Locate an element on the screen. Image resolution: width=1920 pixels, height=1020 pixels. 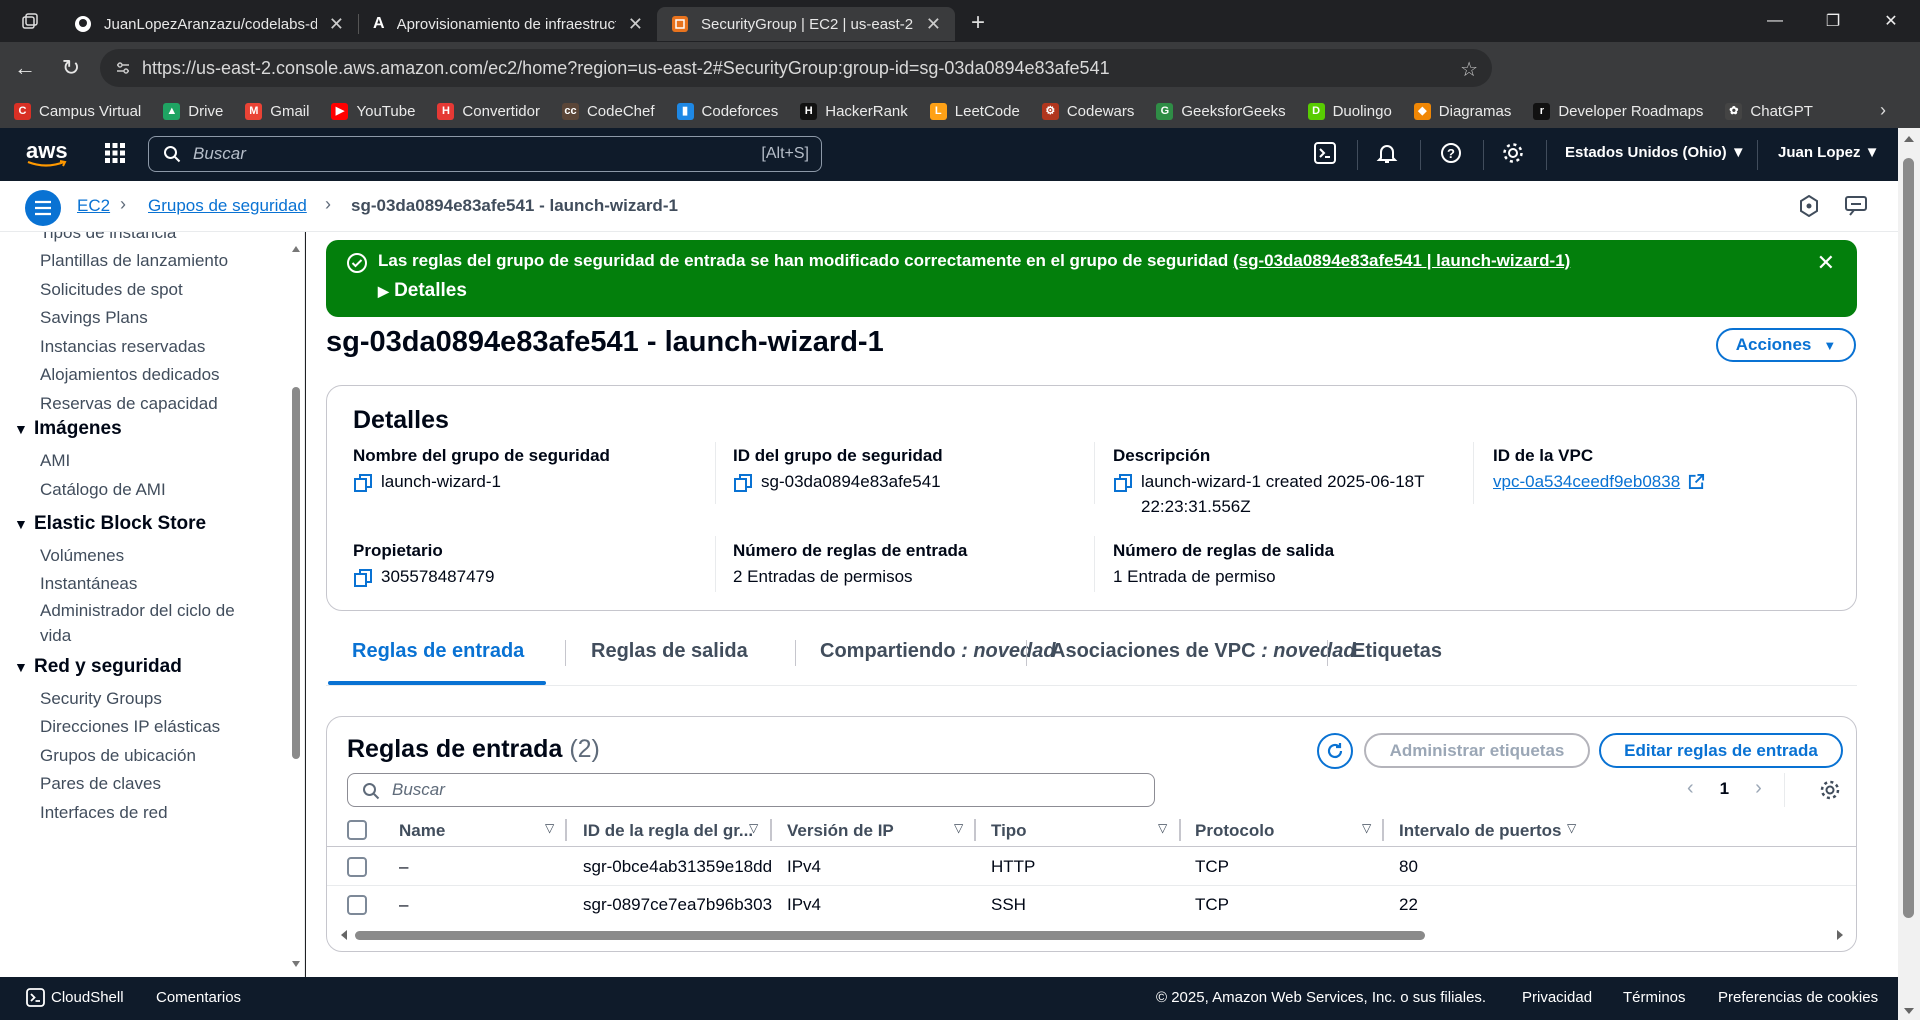
new-tab-icon: + is located at coordinates (978, 23).